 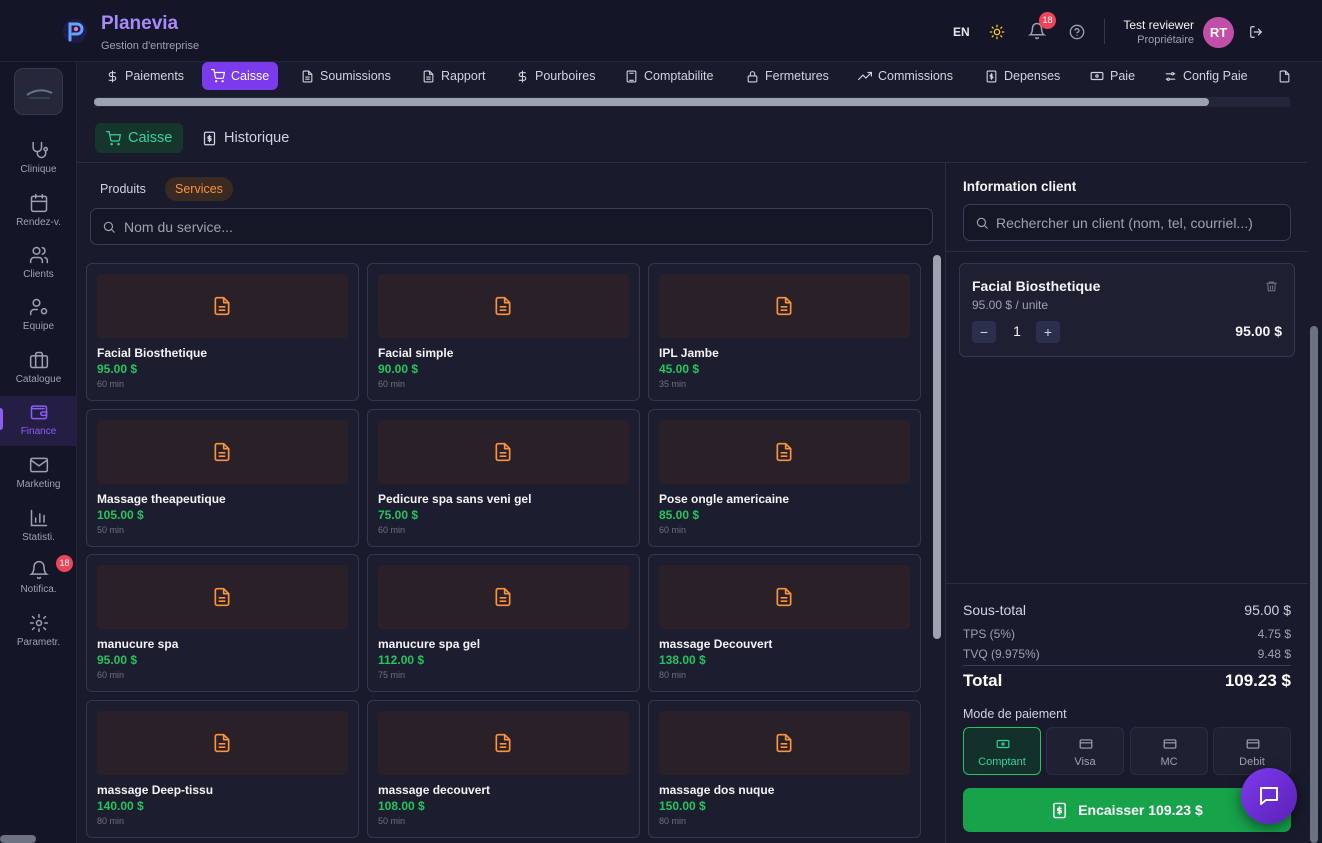 What do you see at coordinates (117, 660) in the screenshot?
I see `service-price: 95.00 $` at bounding box center [117, 660].